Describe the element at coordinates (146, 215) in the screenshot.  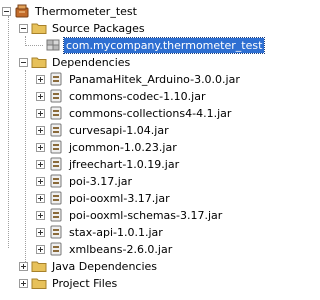
I see `jar-label: poi-ooxml-schemas-3.17.jar` at that location.